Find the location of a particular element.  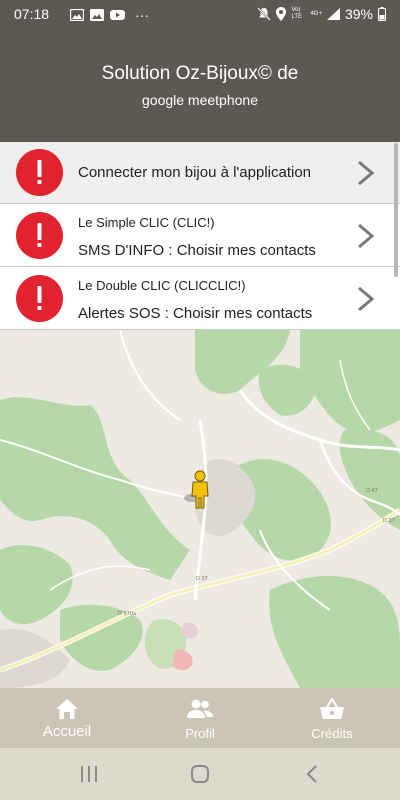

network-type: 4G+ is located at coordinates (316, 14).